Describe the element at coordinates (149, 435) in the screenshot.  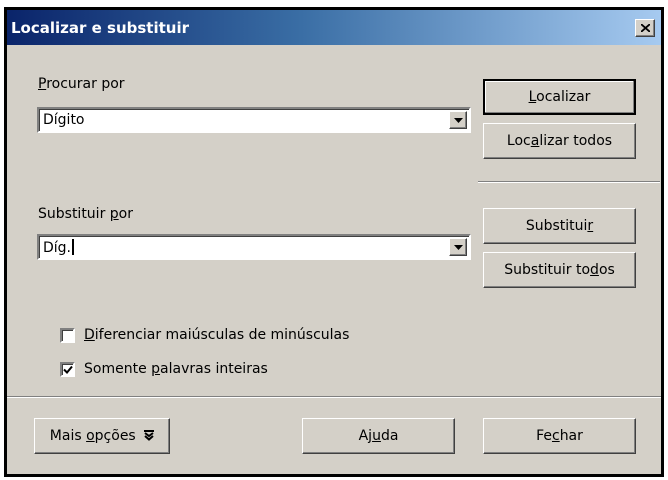
I see `double-chevron-down-icon` at that location.